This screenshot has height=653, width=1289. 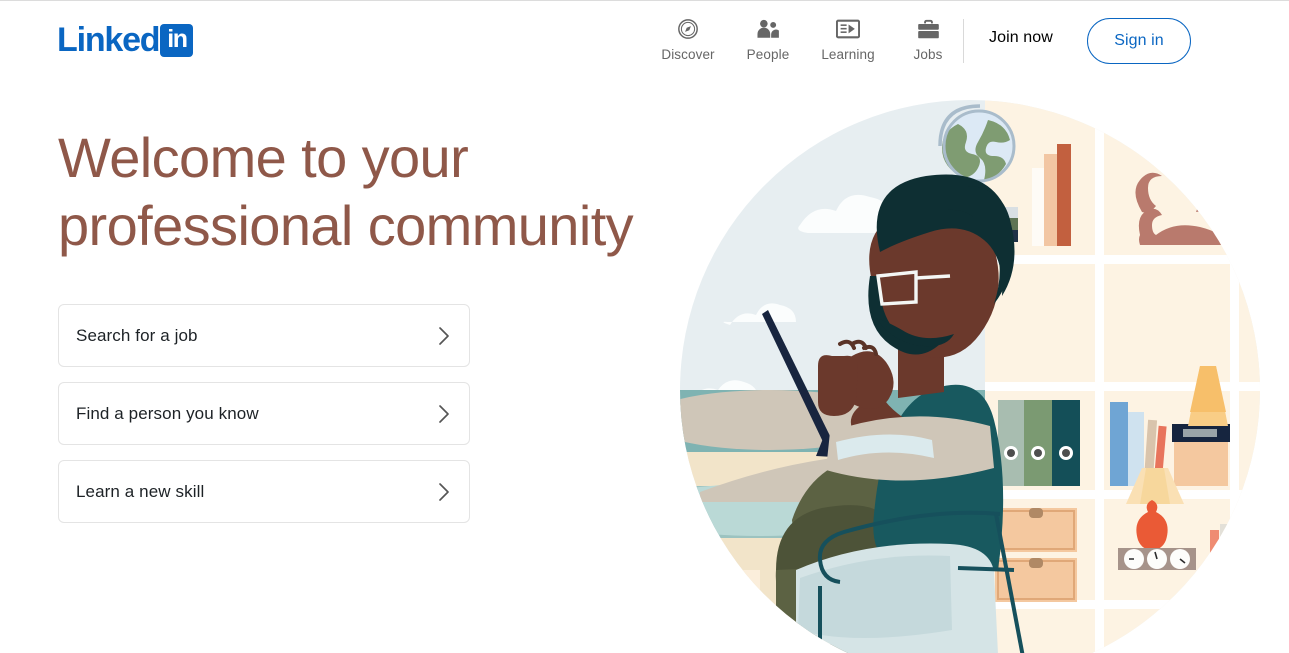 What do you see at coordinates (346, 191) in the screenshot?
I see `page-title: Welcome to your professional community` at bounding box center [346, 191].